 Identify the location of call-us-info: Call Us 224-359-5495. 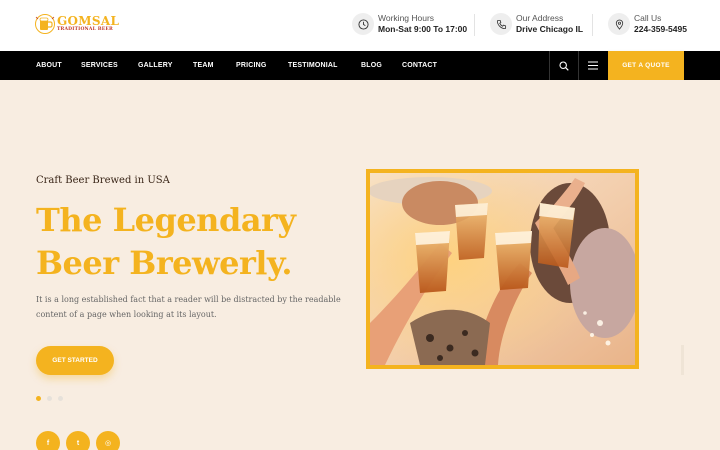
(647, 24).